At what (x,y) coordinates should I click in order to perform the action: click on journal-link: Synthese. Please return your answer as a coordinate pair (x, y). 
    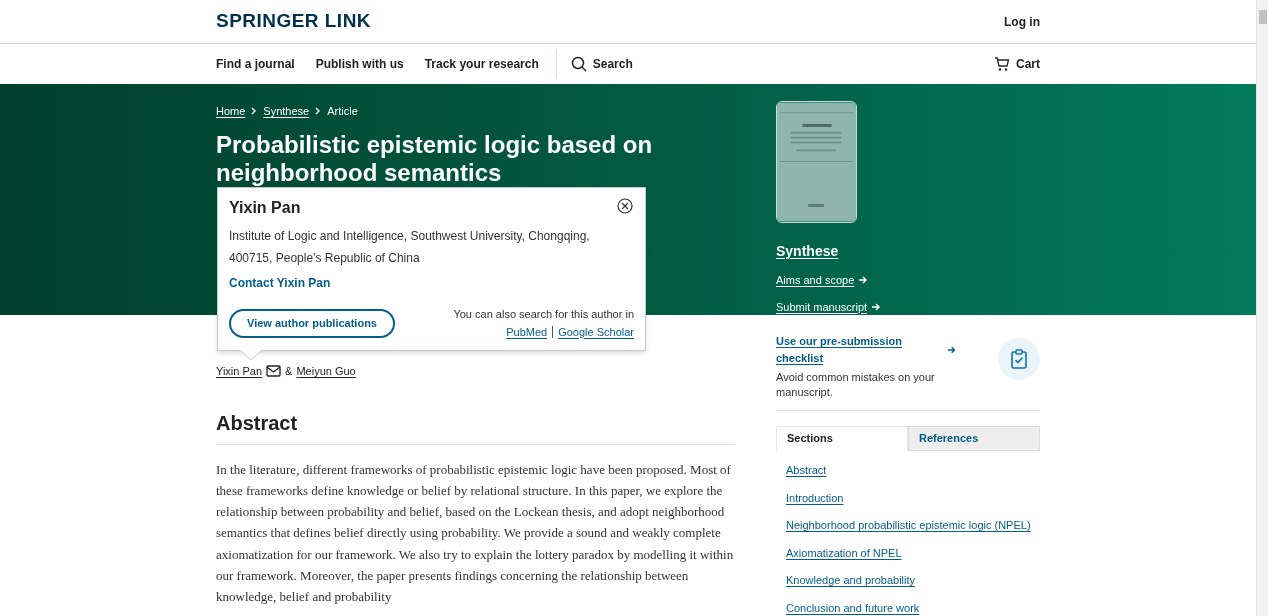
    Looking at the image, I should click on (829, 251).